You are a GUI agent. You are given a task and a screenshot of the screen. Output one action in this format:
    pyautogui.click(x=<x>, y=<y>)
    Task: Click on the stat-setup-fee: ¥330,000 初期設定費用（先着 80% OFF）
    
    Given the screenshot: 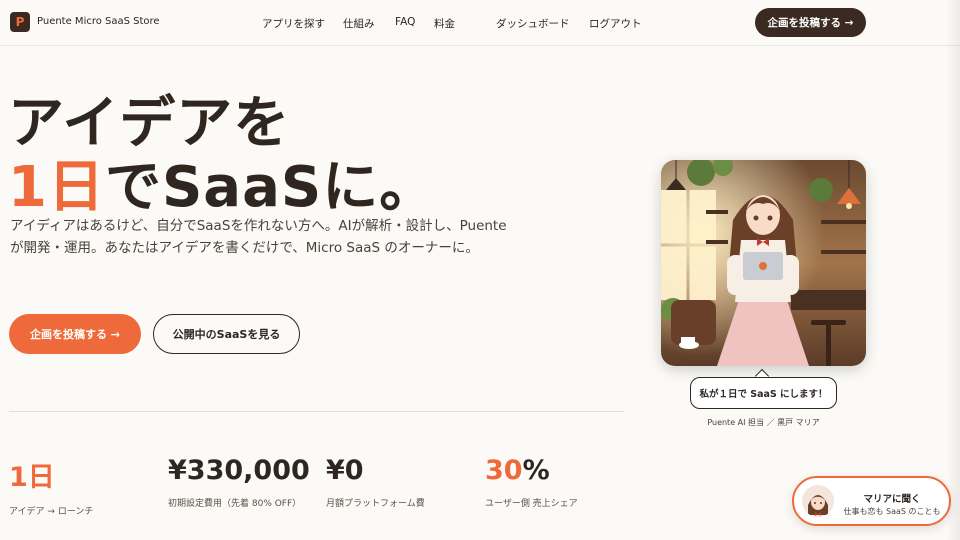 What is the action you would take?
    pyautogui.click(x=239, y=482)
    